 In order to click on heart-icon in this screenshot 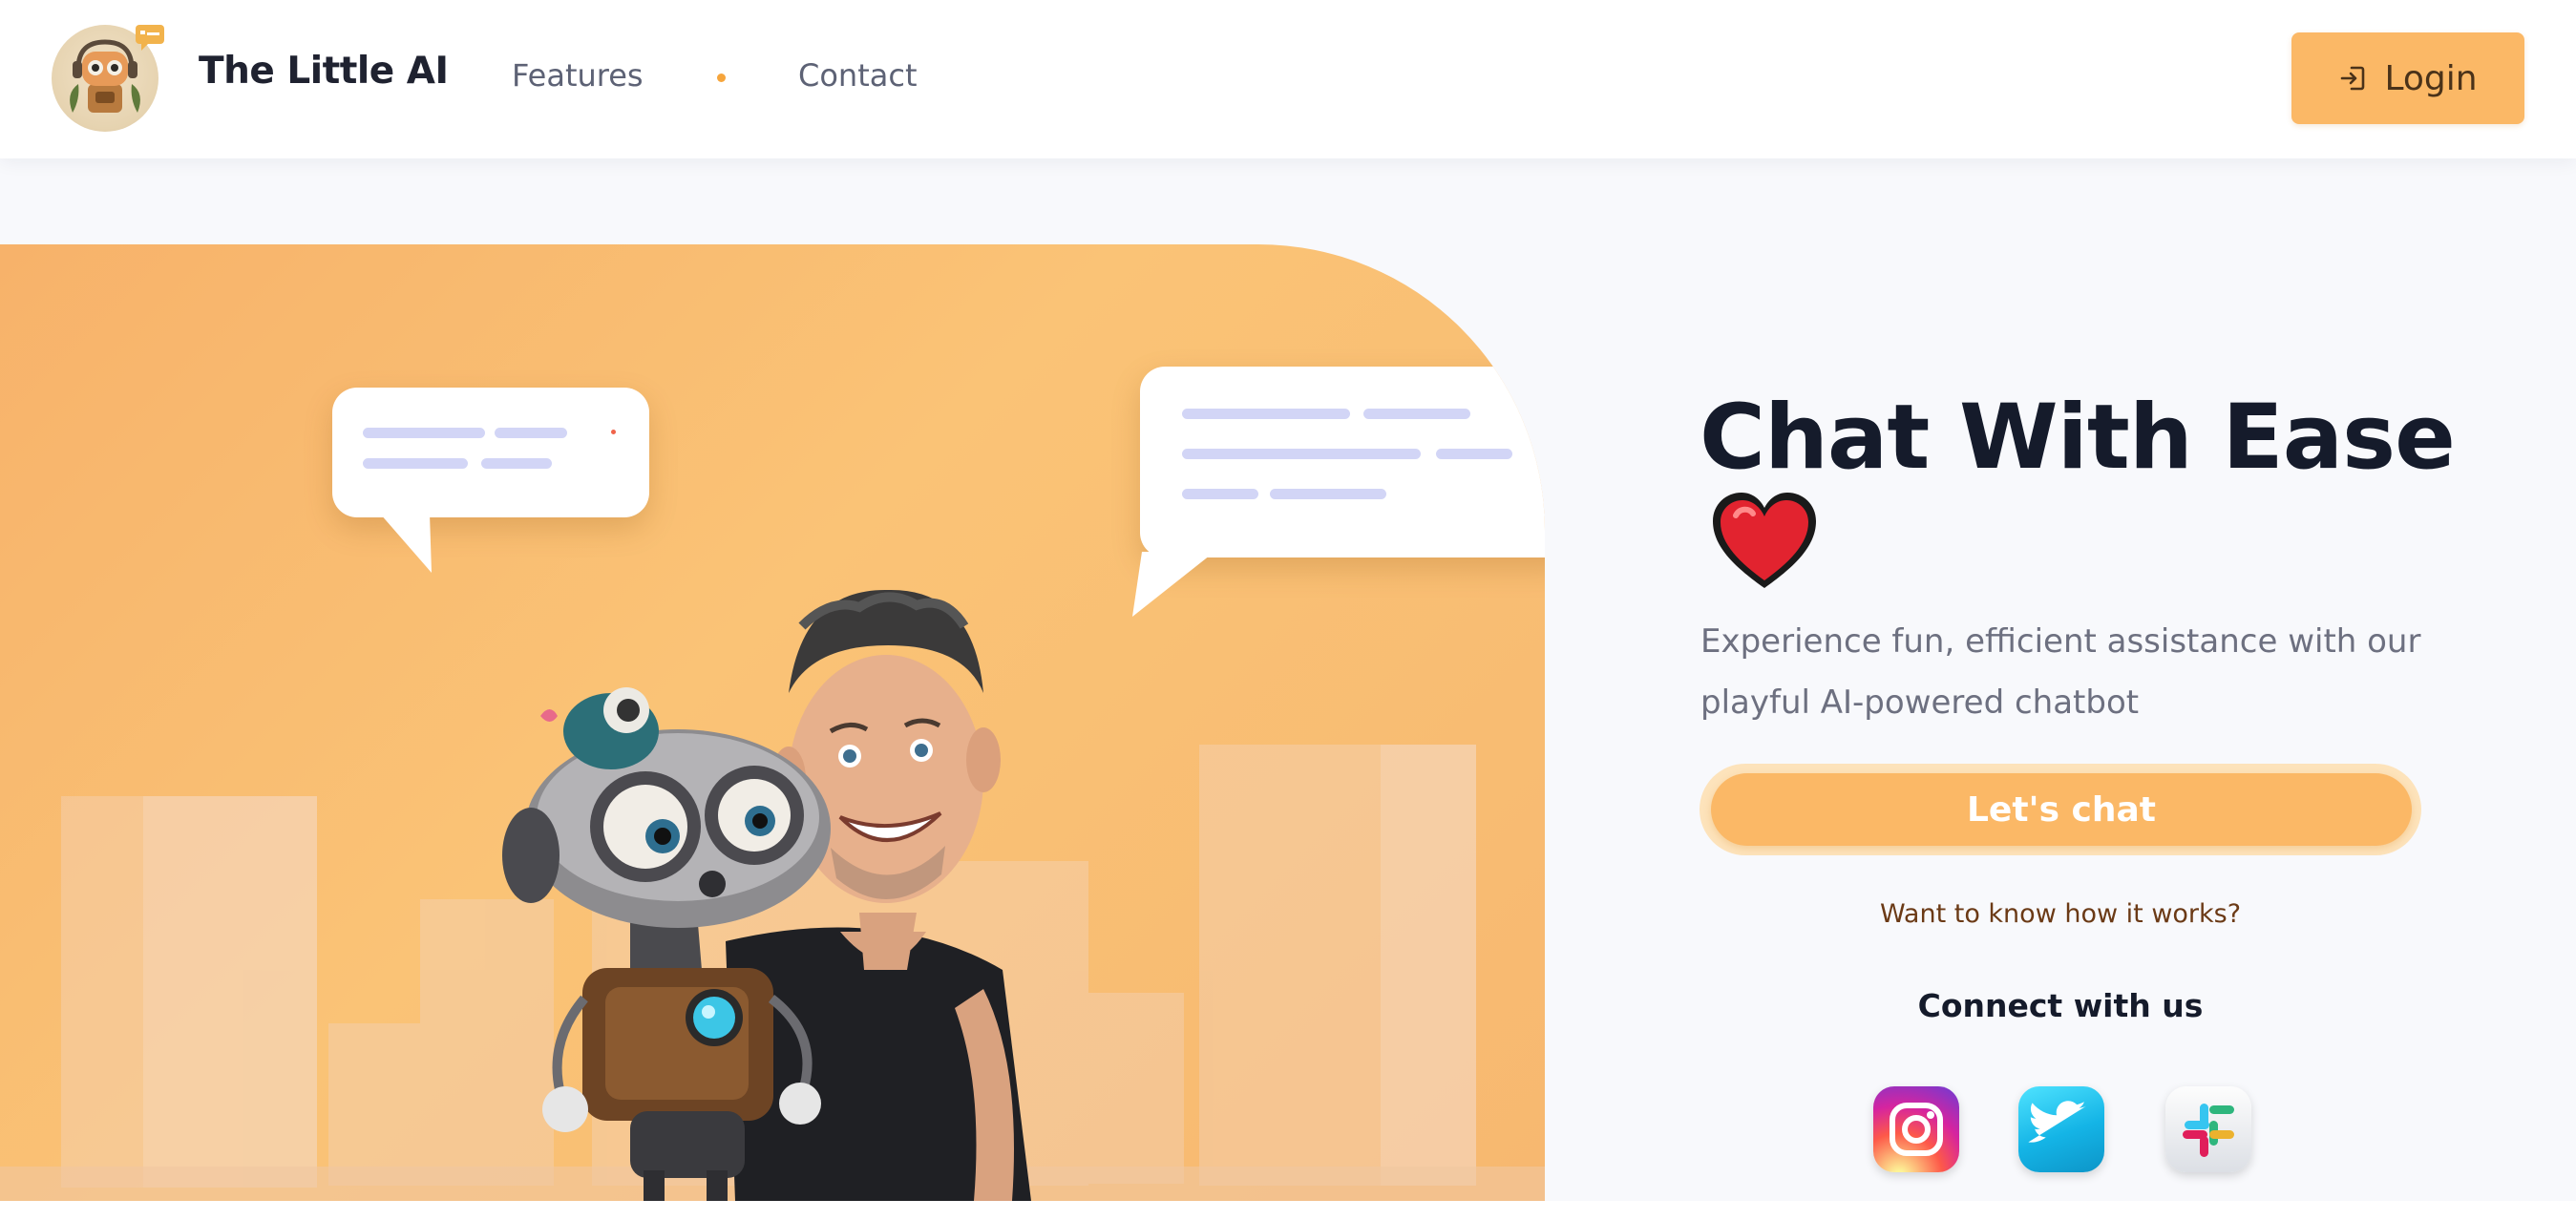, I will do `click(1764, 541)`.